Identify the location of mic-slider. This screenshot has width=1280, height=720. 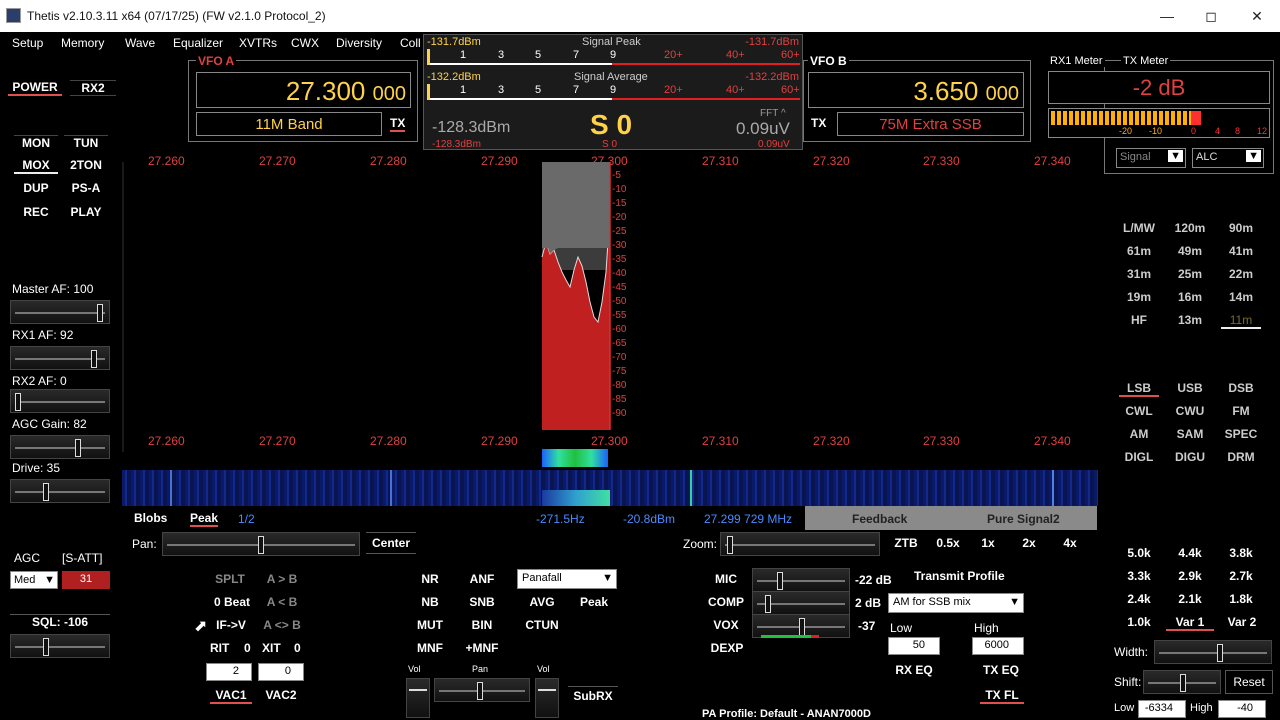
(801, 580).